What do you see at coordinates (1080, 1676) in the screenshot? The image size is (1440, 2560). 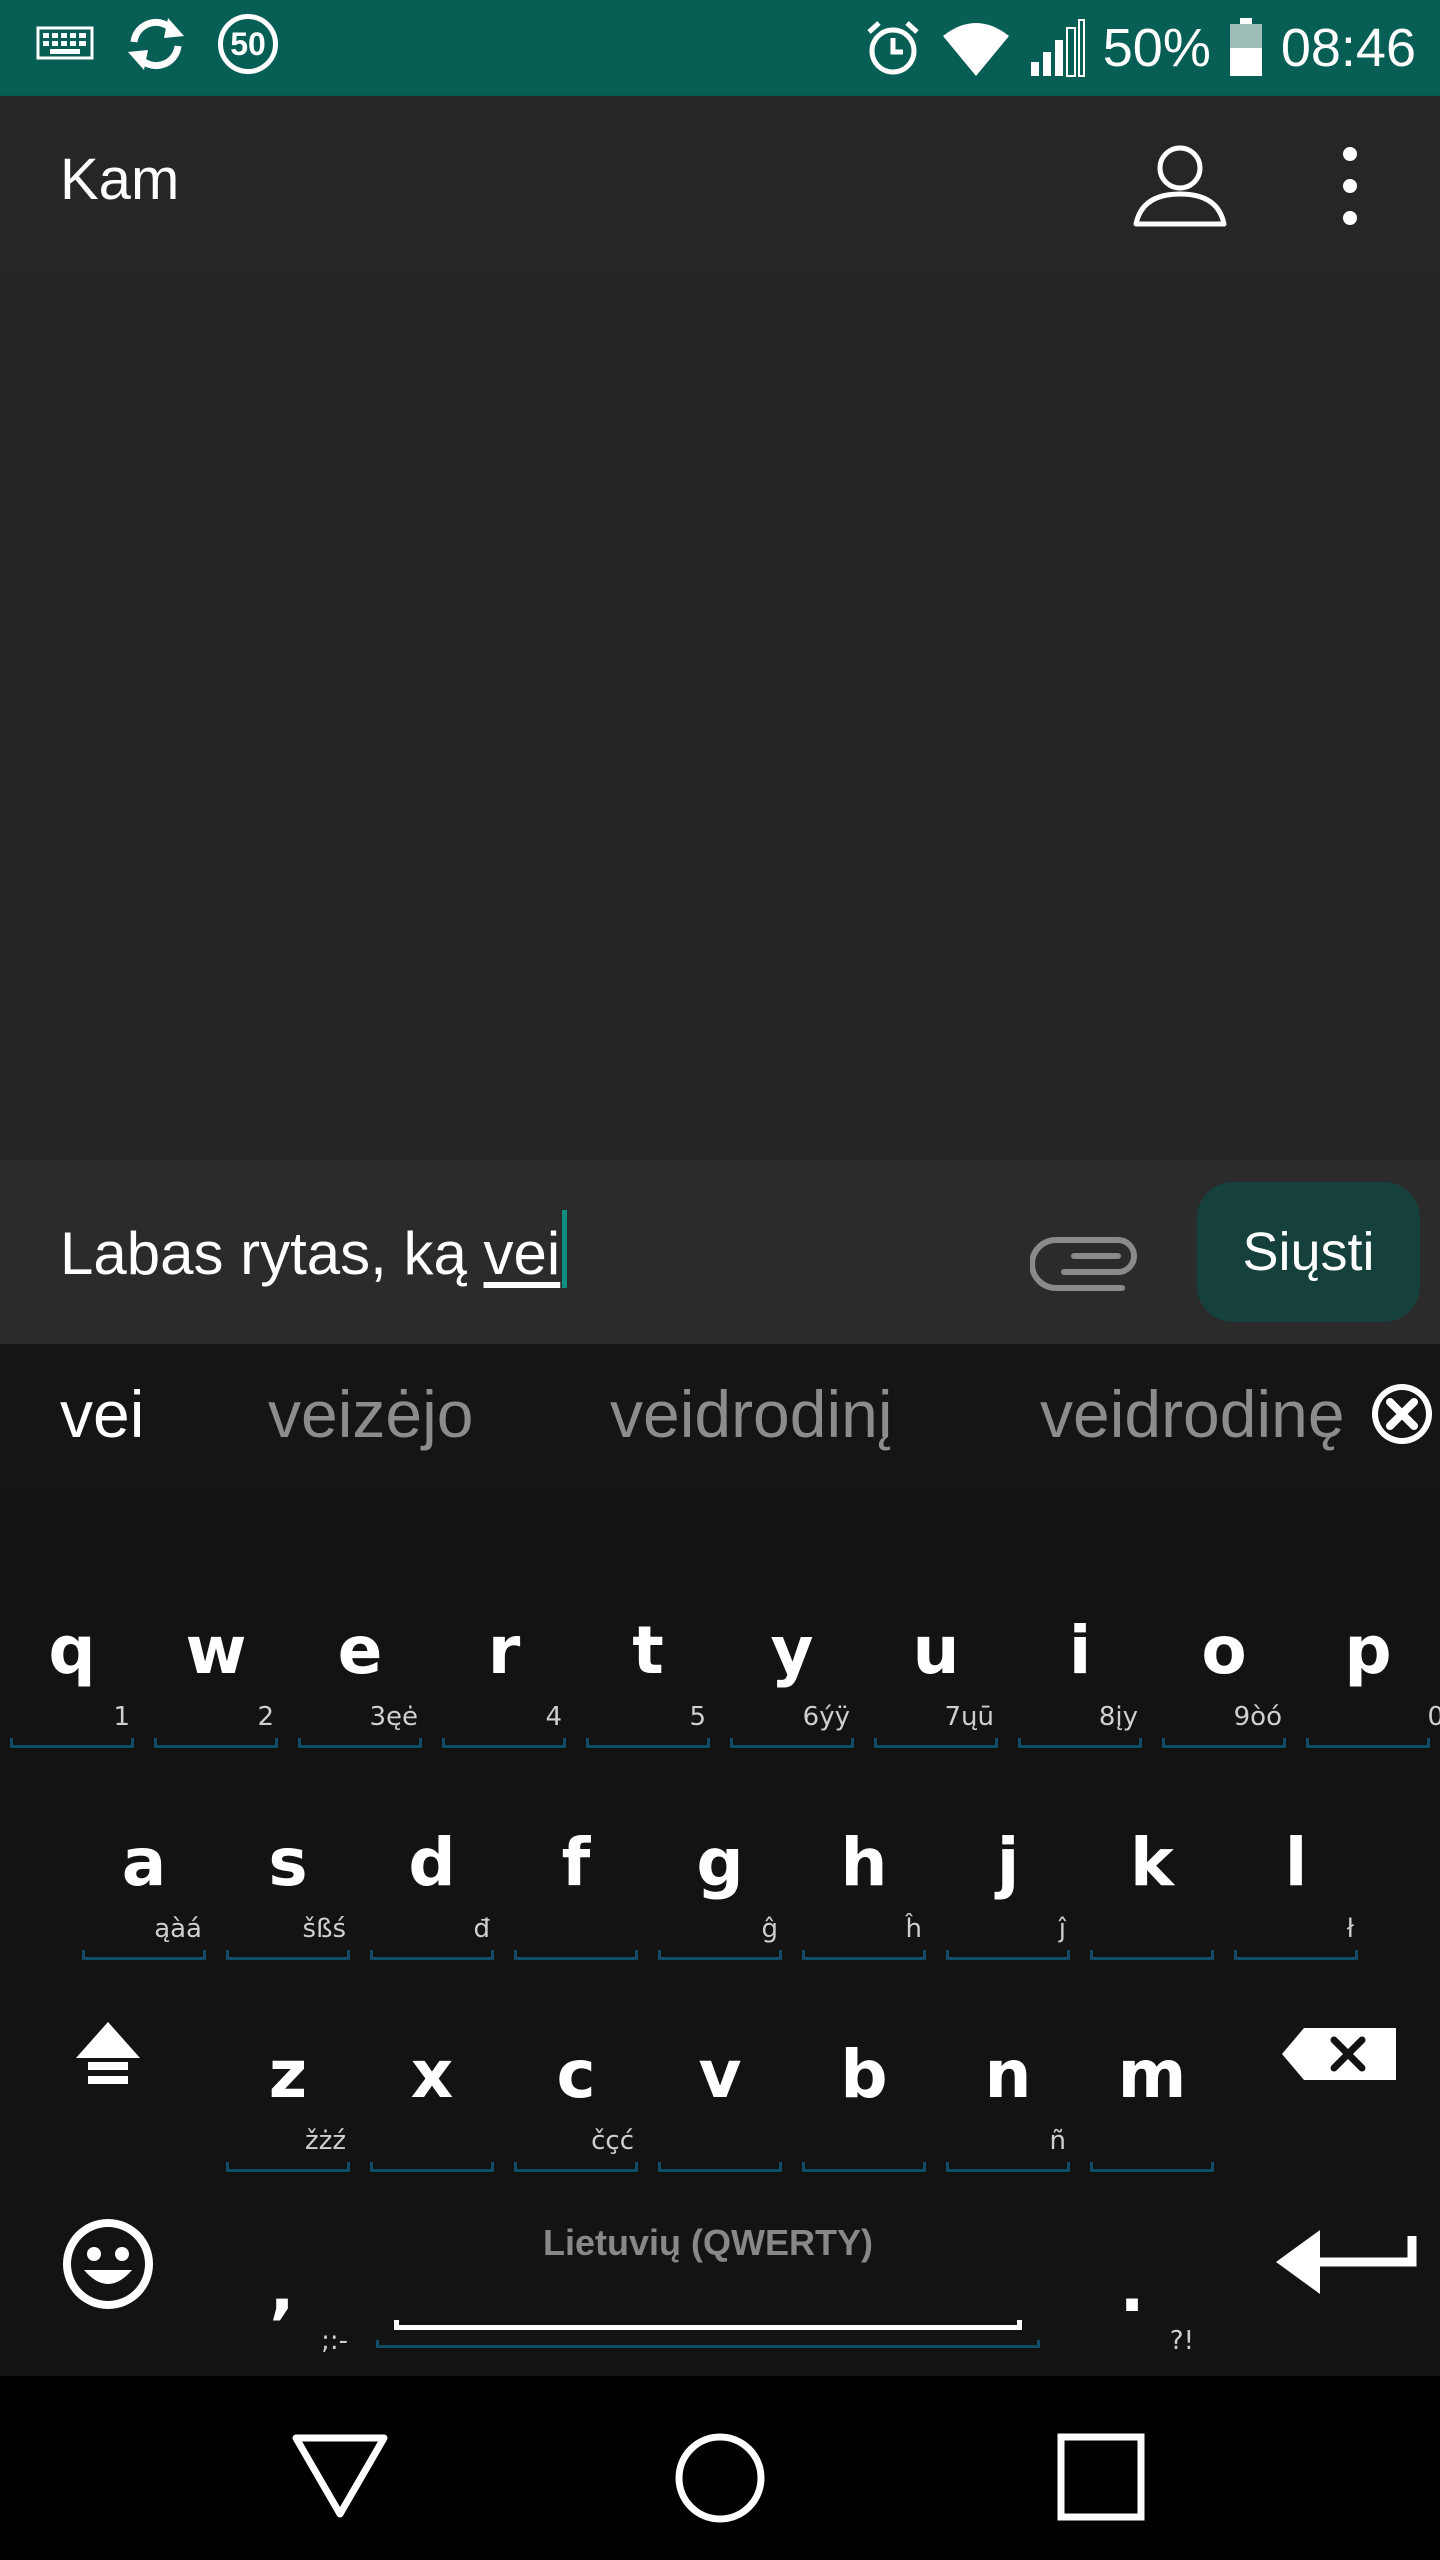 I see `key-i: i 8įy` at bounding box center [1080, 1676].